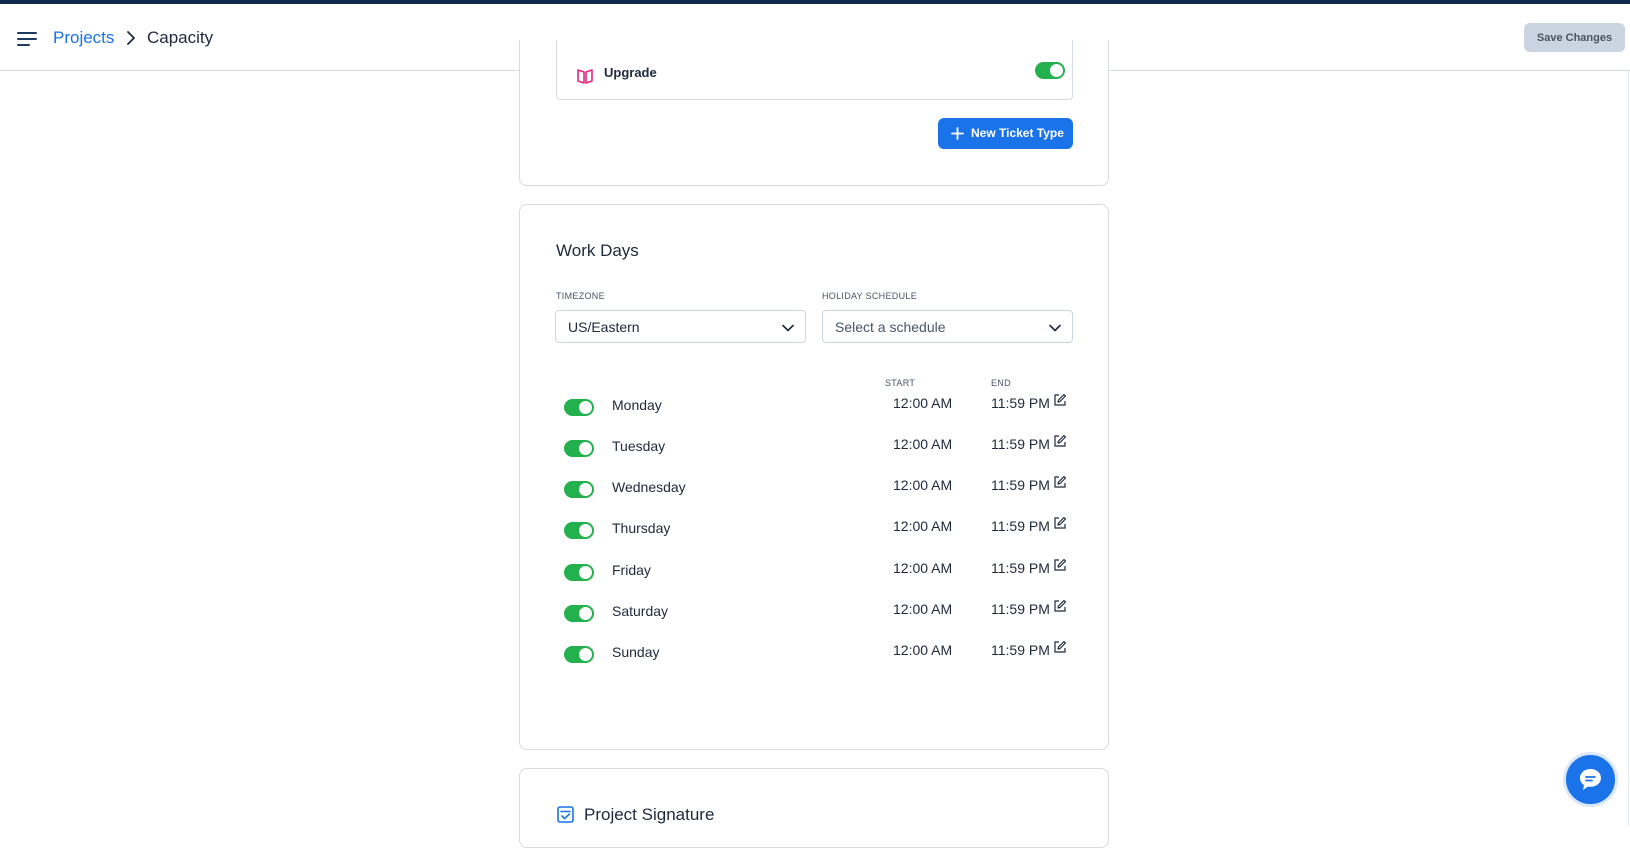  What do you see at coordinates (131, 38) in the screenshot?
I see `chevron-right-icon` at bounding box center [131, 38].